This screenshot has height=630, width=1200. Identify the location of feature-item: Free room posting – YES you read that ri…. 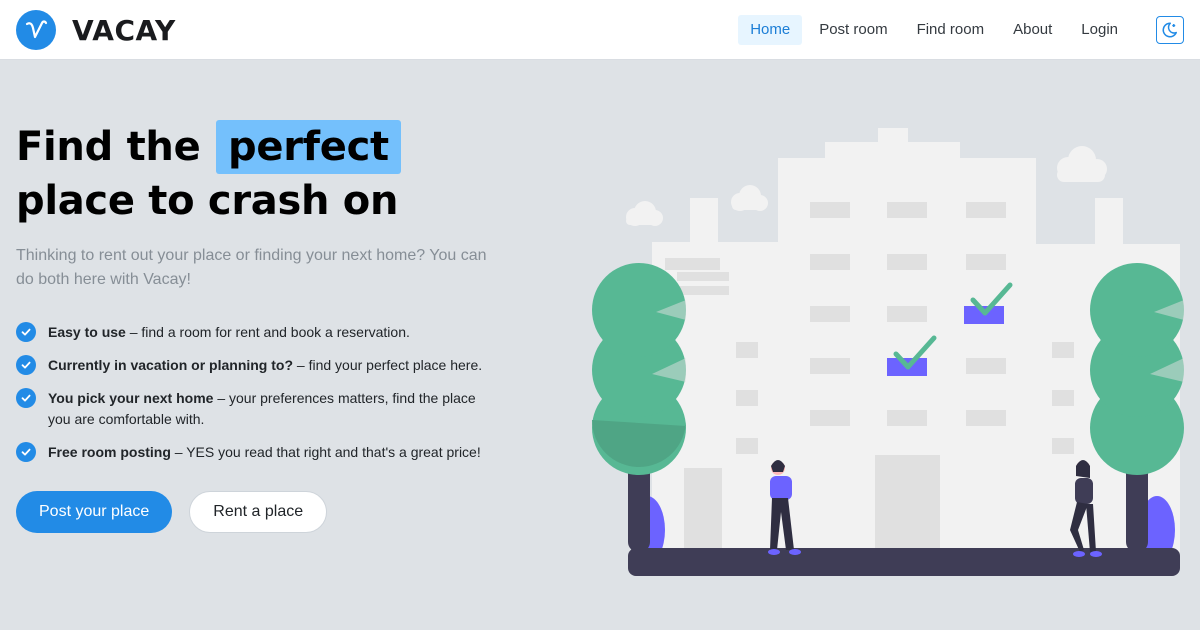
(266, 452).